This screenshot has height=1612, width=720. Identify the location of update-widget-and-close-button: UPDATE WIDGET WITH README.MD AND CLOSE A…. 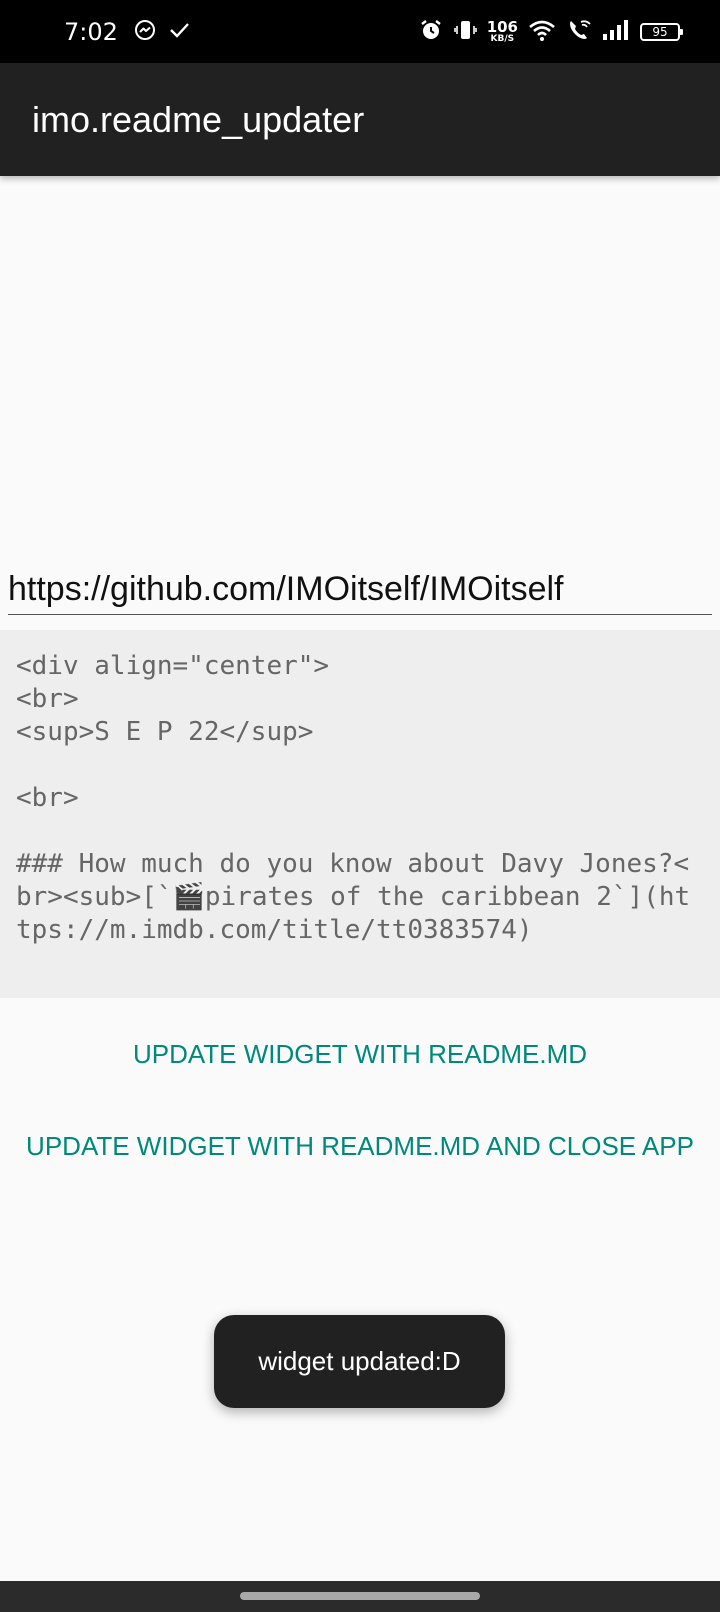
(360, 1146).